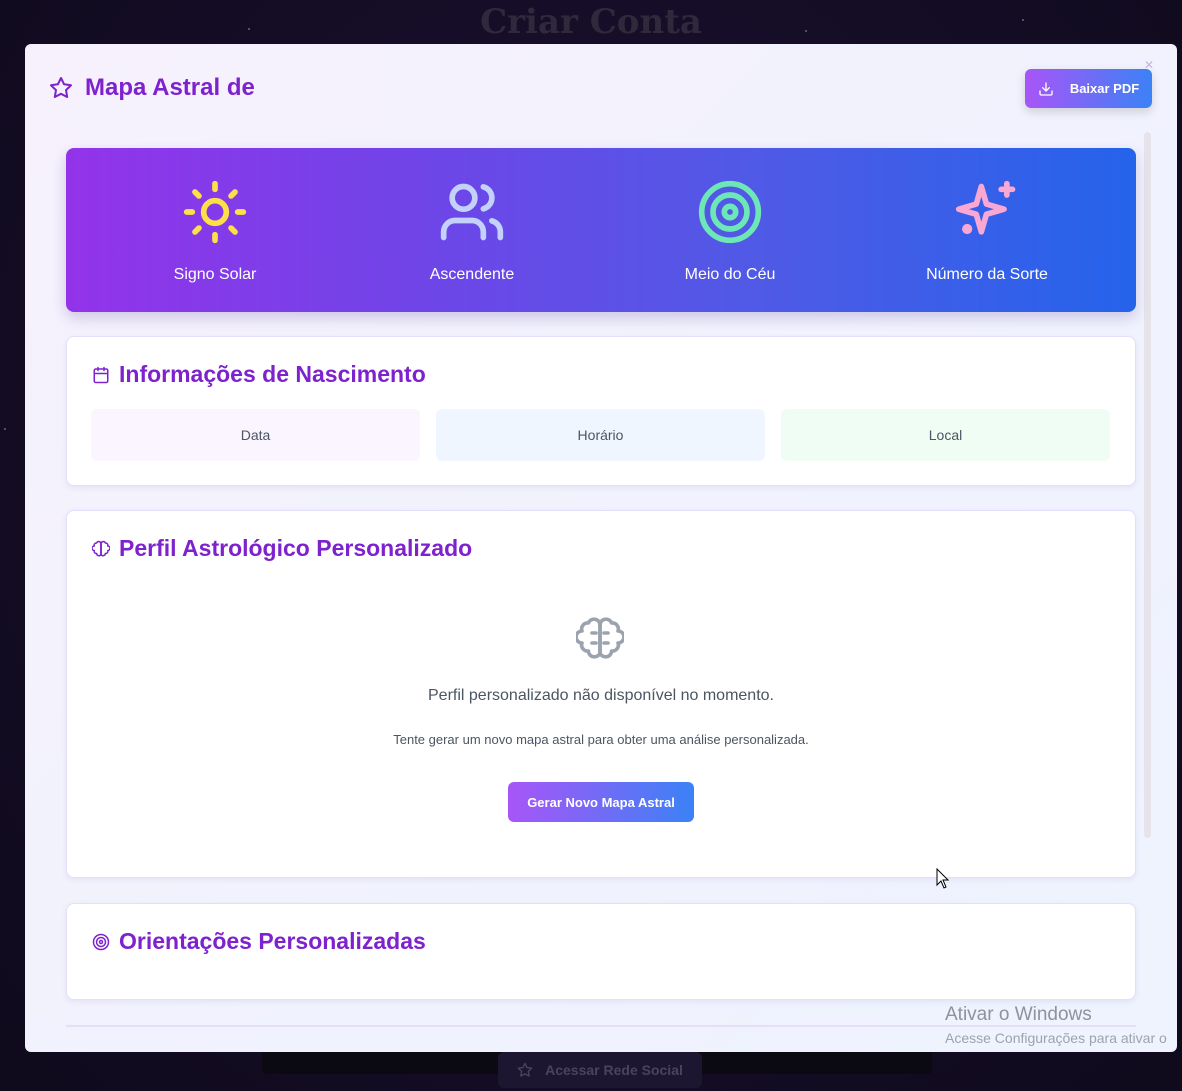 The image size is (1182, 1091). Describe the element at coordinates (1104, 88) in the screenshot. I see `download-pdf-label: Baixar PDF` at that location.